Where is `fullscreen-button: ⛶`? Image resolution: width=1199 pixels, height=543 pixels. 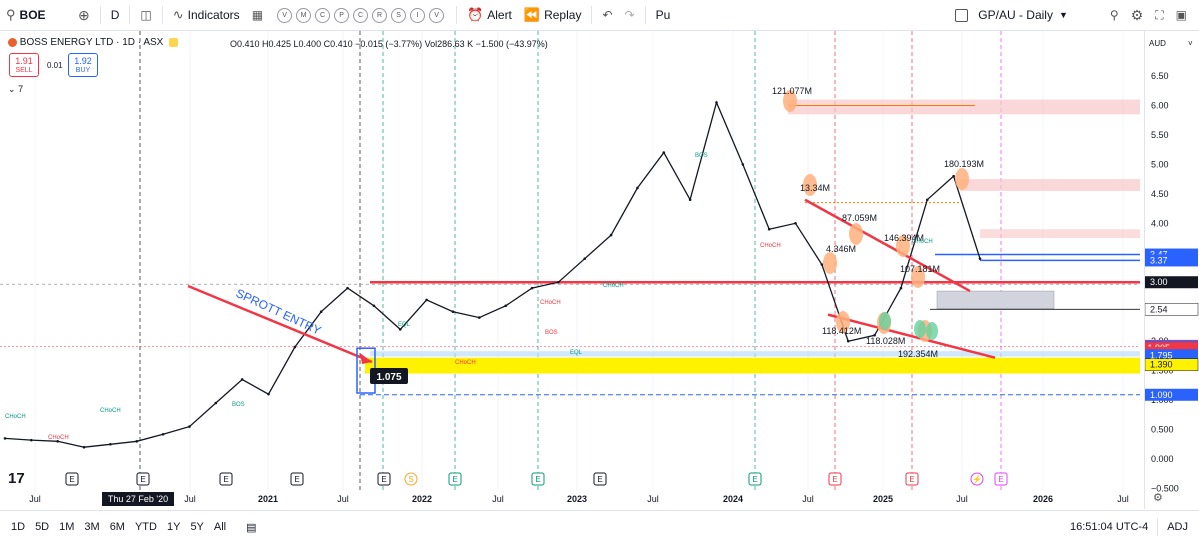 fullscreen-button: ⛶ is located at coordinates (1159, 15).